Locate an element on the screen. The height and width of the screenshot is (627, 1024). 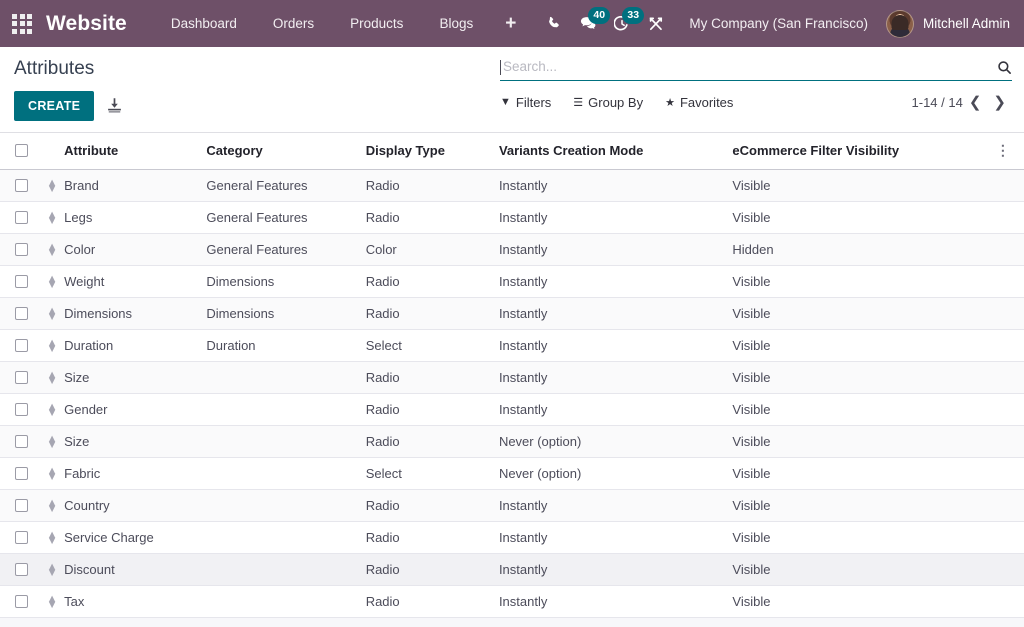
search-magnifier-icon is located at coordinates (1001, 67).